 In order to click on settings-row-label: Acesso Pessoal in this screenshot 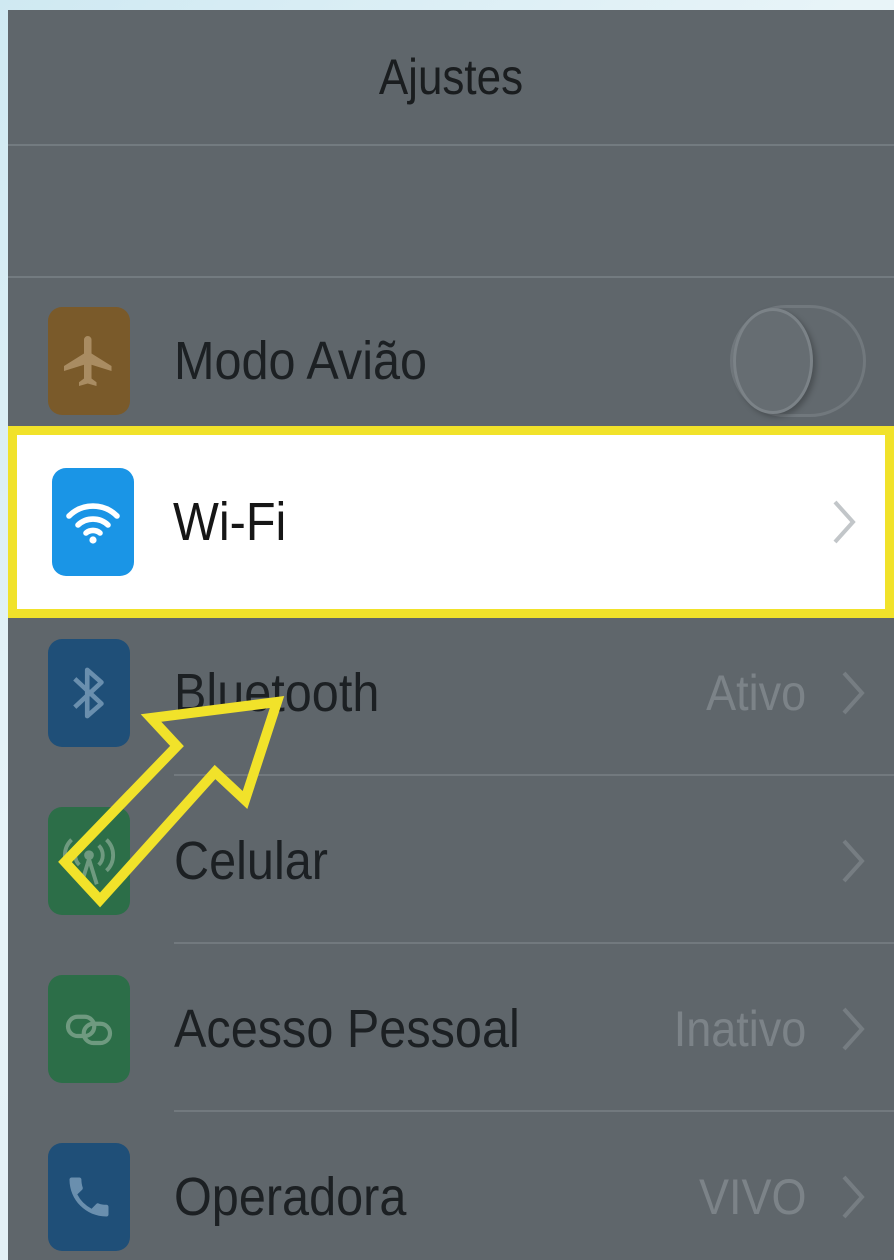, I will do `click(347, 1029)`.